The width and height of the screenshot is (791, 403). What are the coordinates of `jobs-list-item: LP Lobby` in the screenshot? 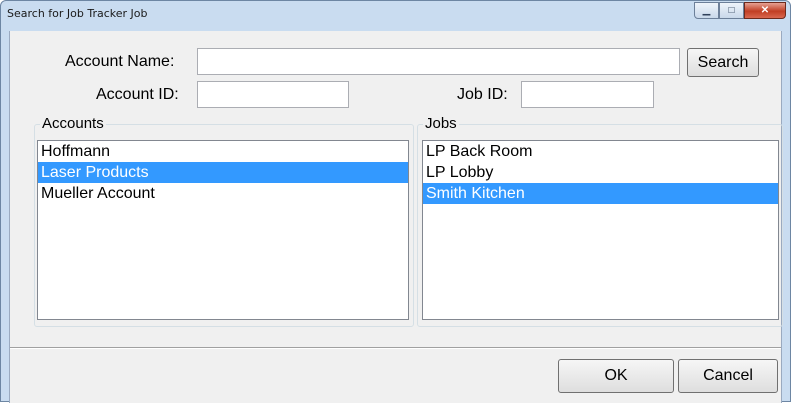 It's located at (600, 172).